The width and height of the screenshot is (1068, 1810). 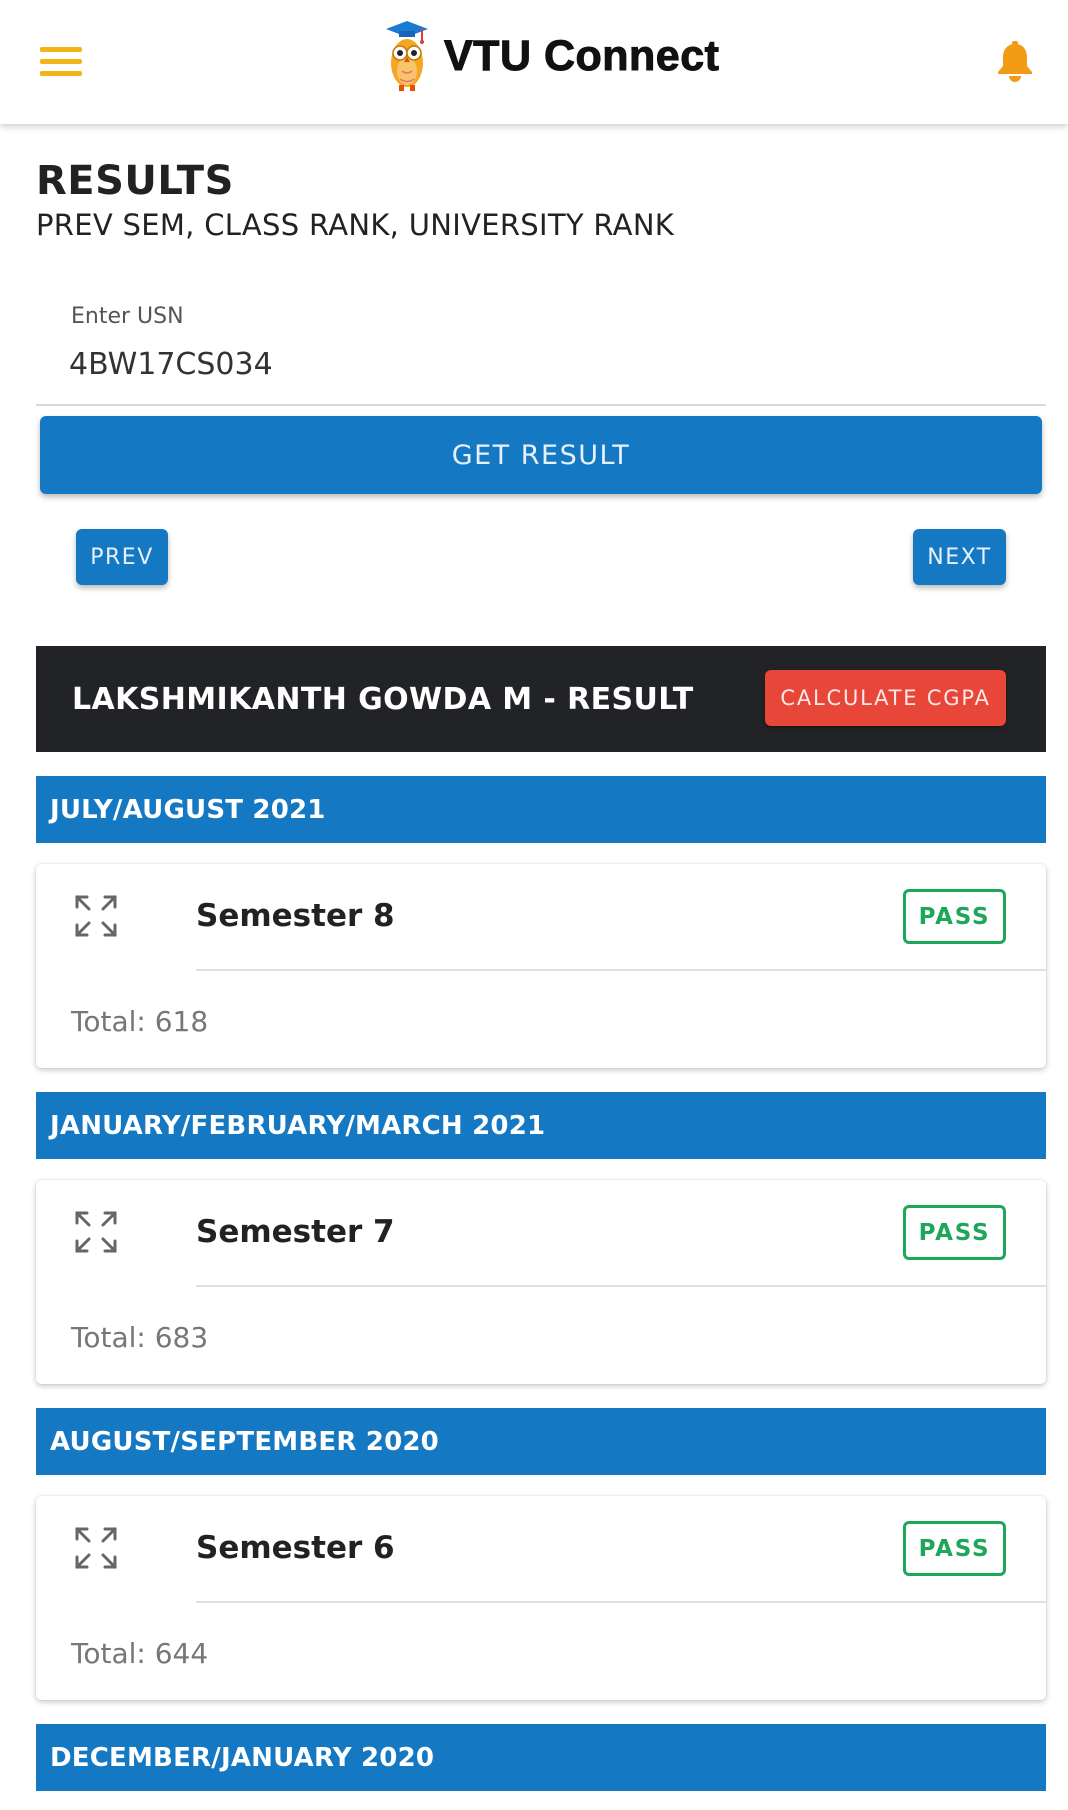 I want to click on semester-total: Total: 683, so click(x=140, y=1337).